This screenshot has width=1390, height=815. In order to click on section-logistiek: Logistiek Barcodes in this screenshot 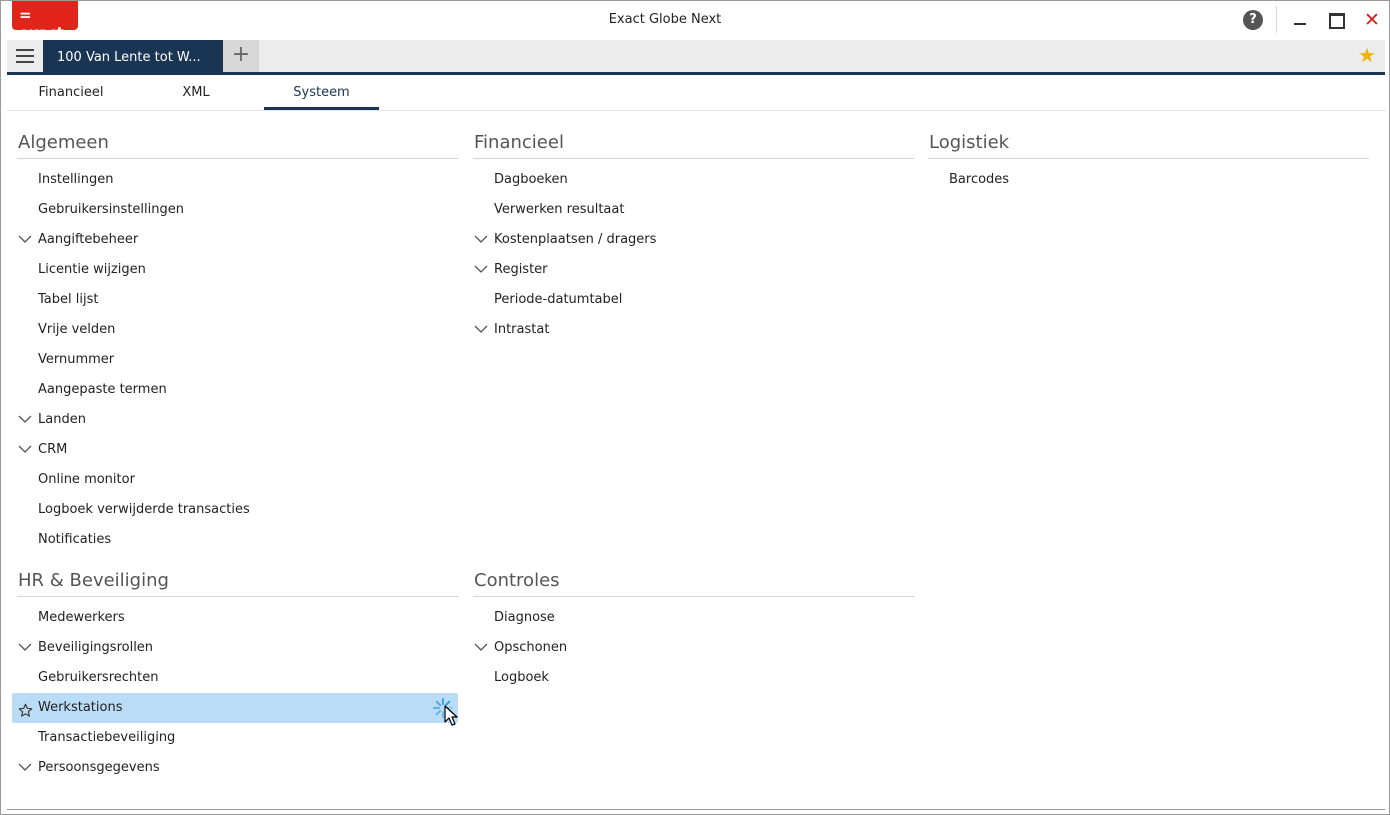, I will do `click(1148, 163)`.